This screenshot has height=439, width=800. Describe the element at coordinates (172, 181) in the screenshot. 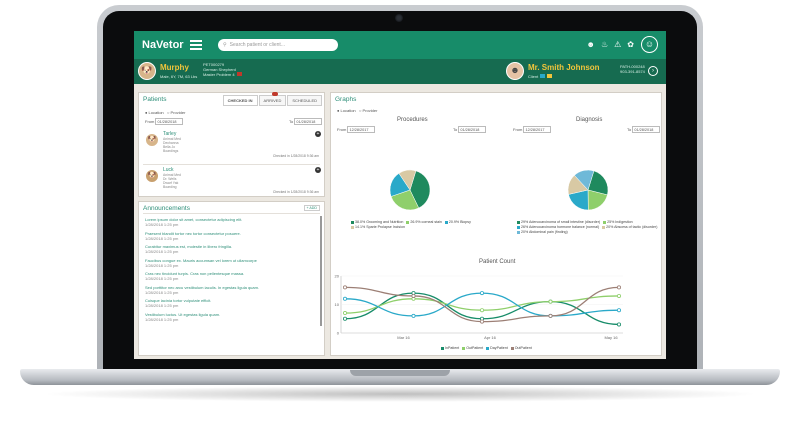

I see `pet-info: Animal Med Dr. Wells Dwarf Yak Boarding` at that location.